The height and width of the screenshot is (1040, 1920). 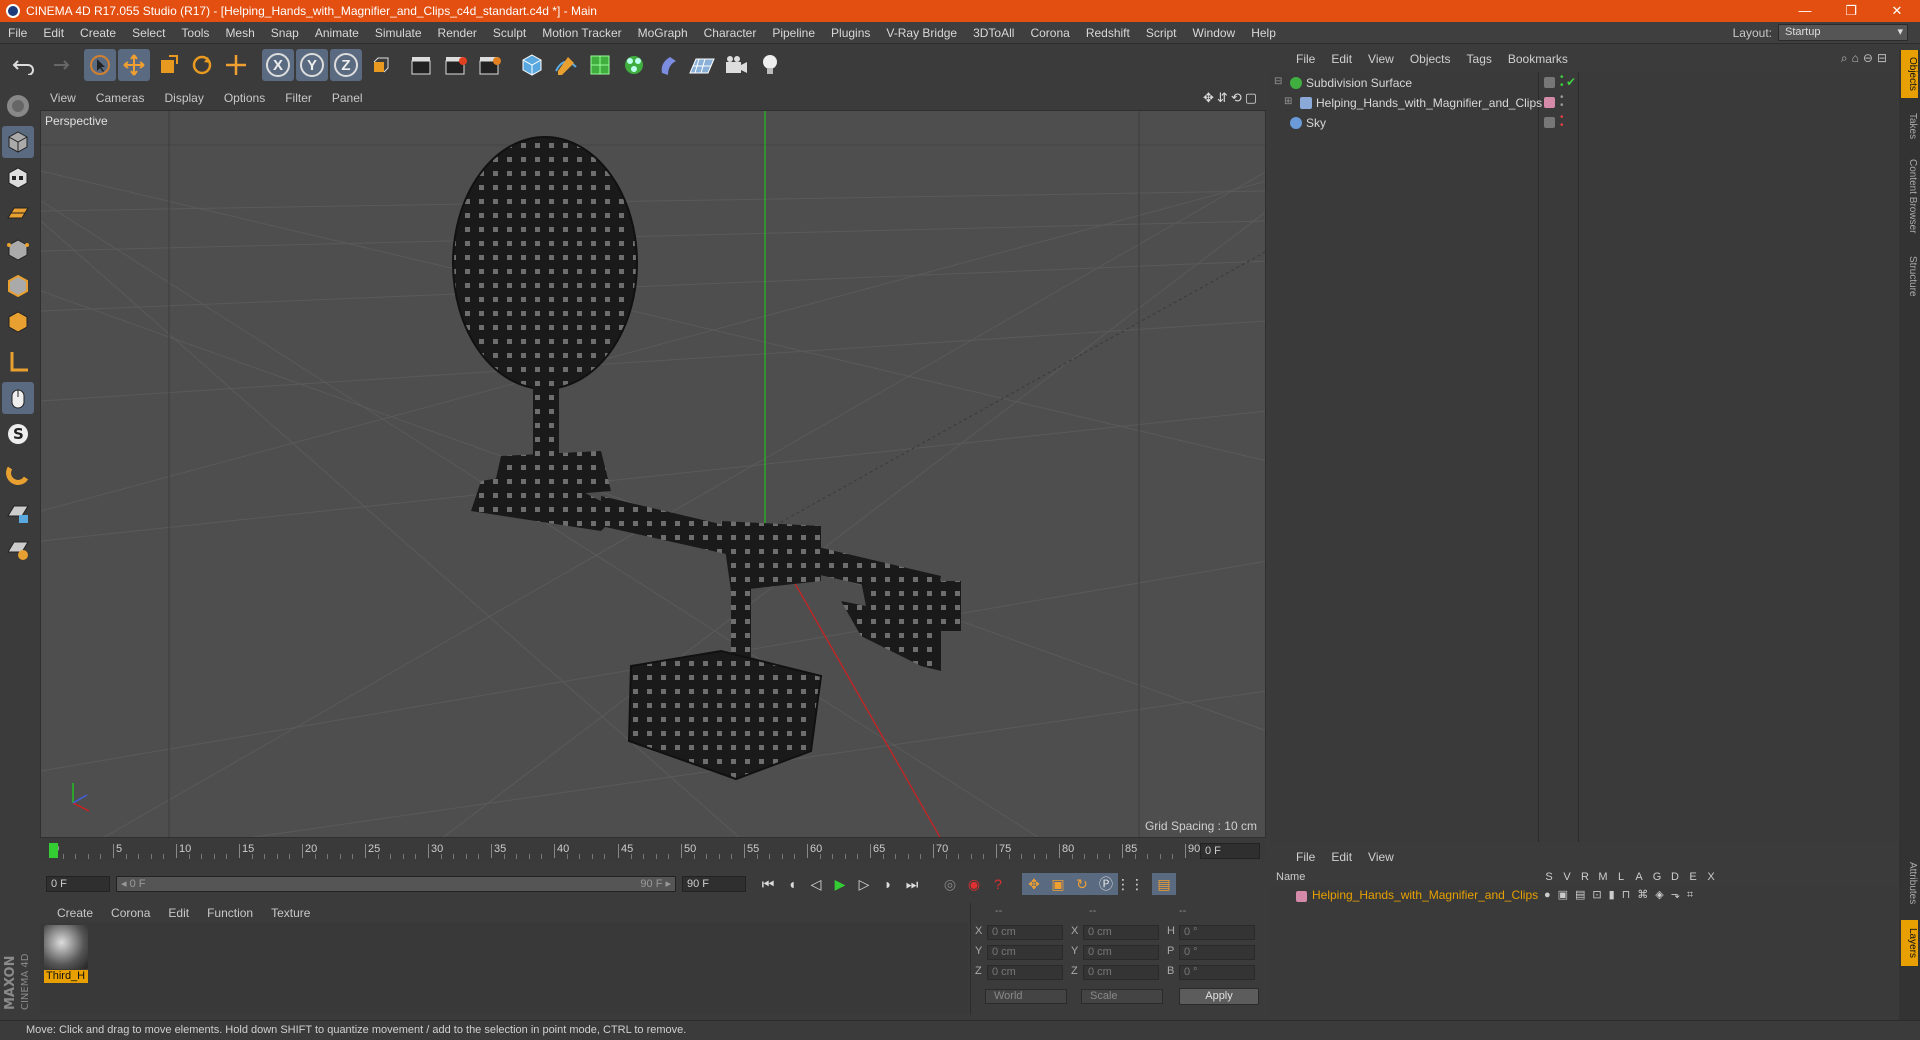 What do you see at coordinates (18, 214) in the screenshot?
I see `workplane-mode-button` at bounding box center [18, 214].